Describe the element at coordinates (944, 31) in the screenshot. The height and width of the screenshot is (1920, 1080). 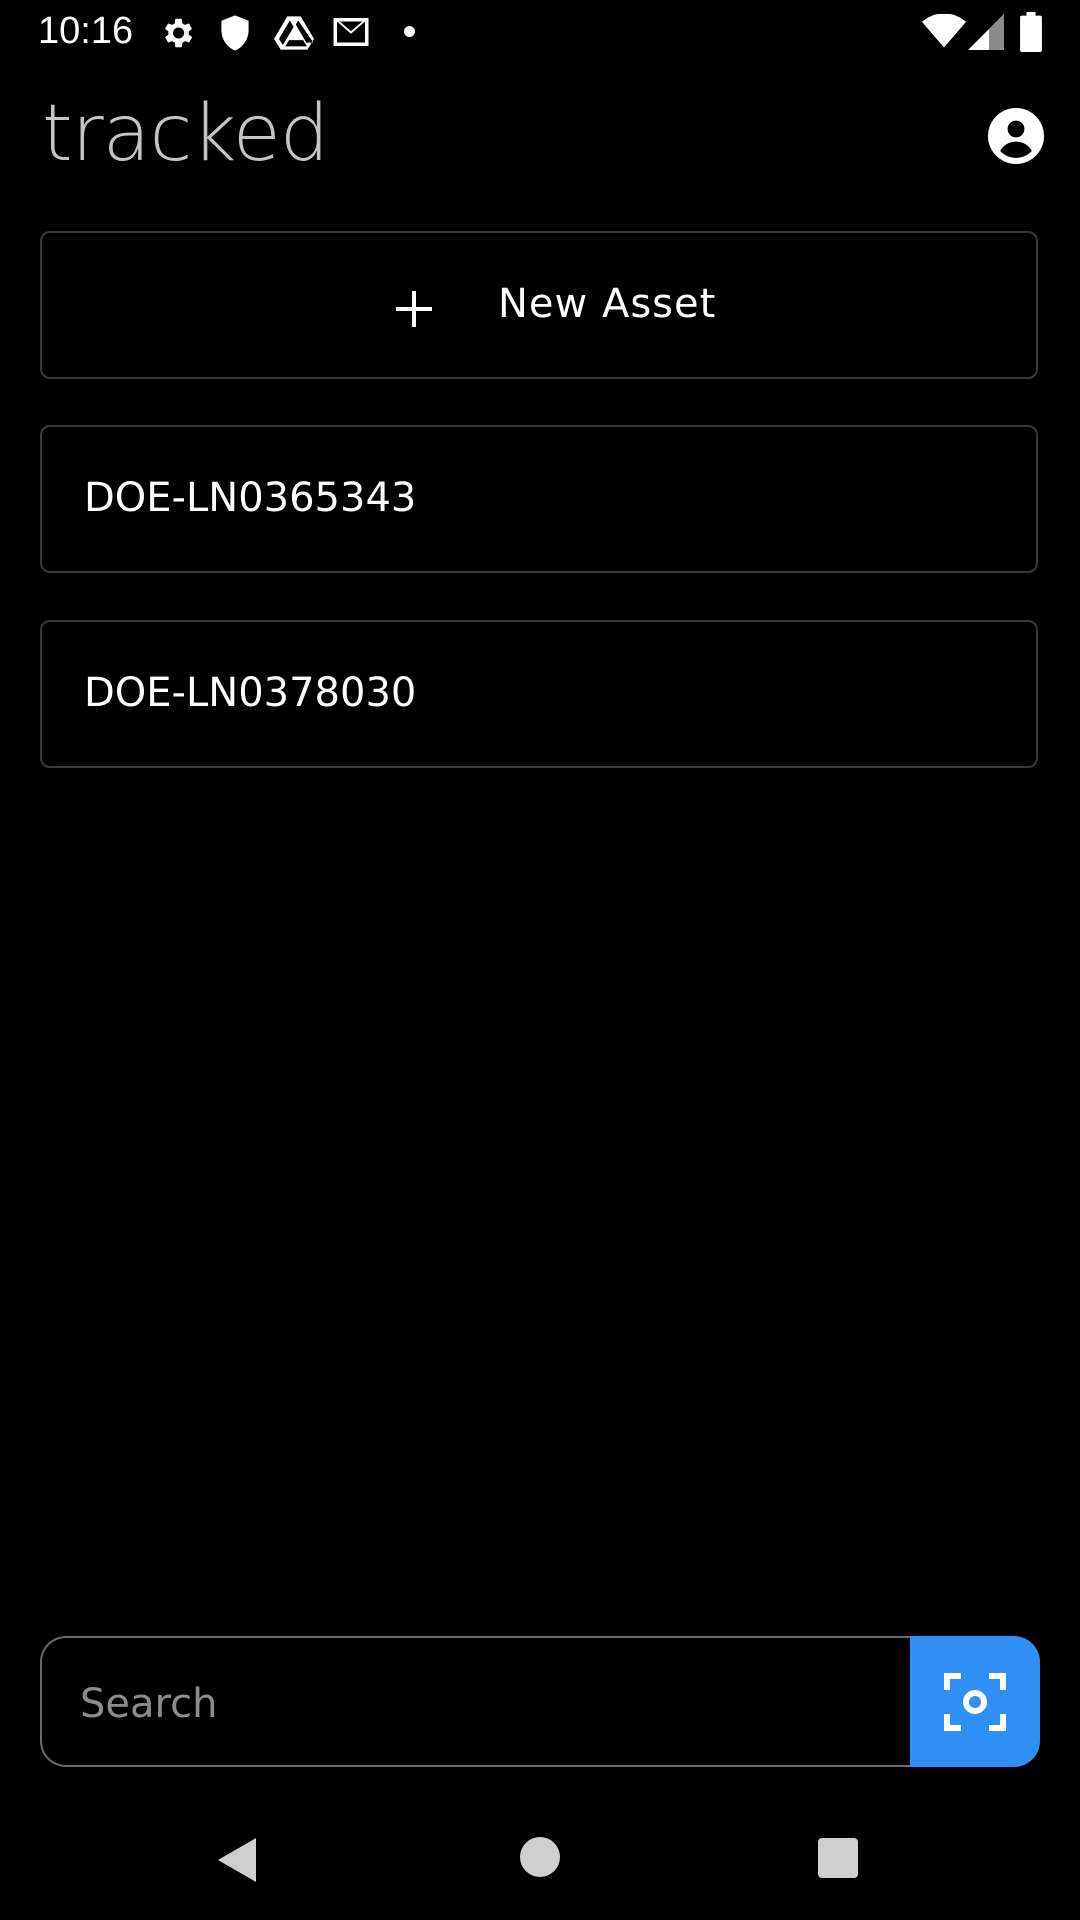
I see `wifi-icon` at that location.